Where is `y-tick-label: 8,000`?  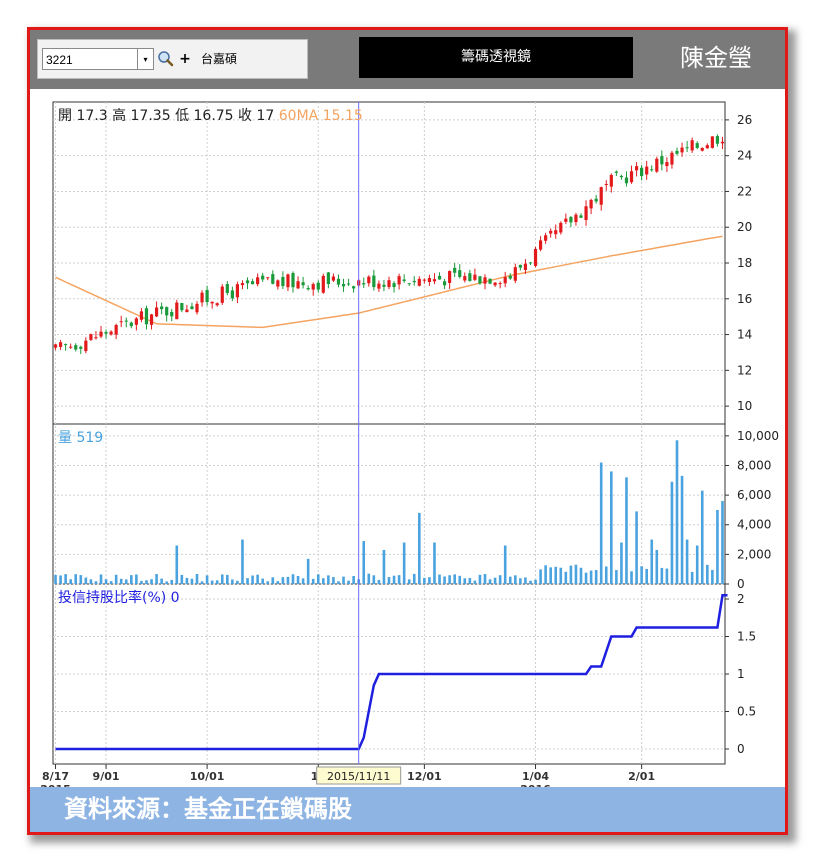
y-tick-label: 8,000 is located at coordinates (754, 465).